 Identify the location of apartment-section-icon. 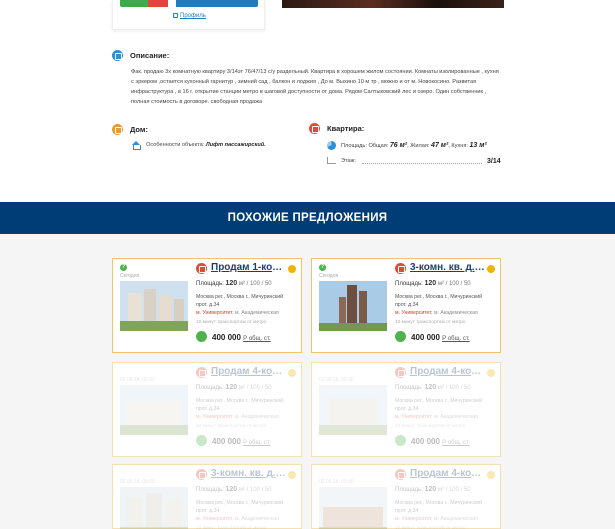
(314, 128).